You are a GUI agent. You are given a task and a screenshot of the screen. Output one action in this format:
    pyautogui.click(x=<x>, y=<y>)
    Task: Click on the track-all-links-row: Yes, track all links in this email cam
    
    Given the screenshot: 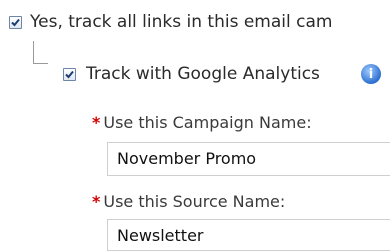 What is the action you would take?
    pyautogui.click(x=170, y=22)
    